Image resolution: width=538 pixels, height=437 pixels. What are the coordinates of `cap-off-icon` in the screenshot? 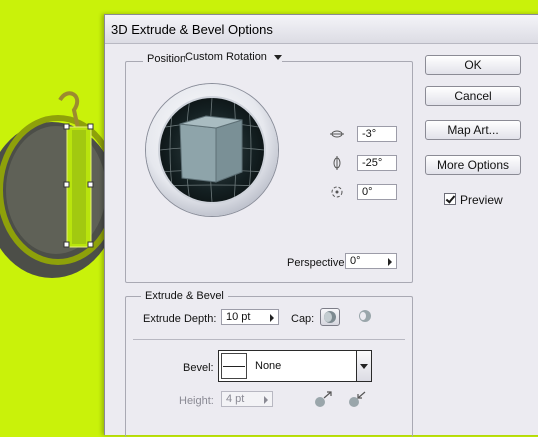 It's located at (365, 316).